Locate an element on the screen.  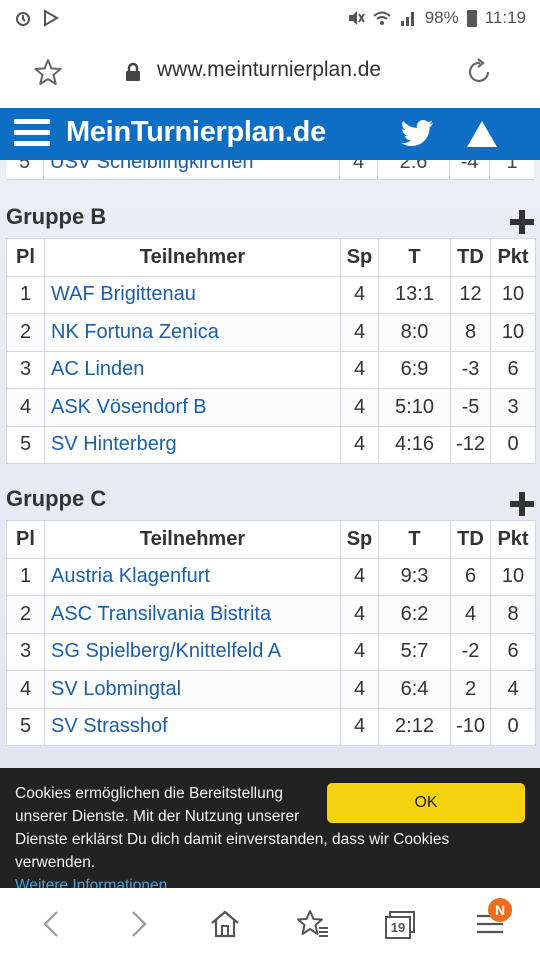
site-title: MeinTurnierplan.de is located at coordinates (196, 132).